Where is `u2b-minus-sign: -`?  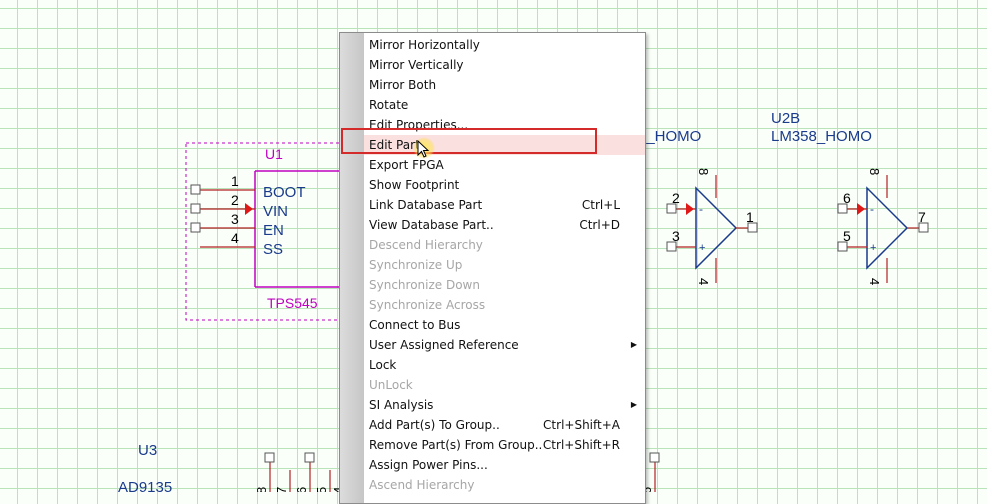
u2b-minus-sign: - is located at coordinates (872, 209).